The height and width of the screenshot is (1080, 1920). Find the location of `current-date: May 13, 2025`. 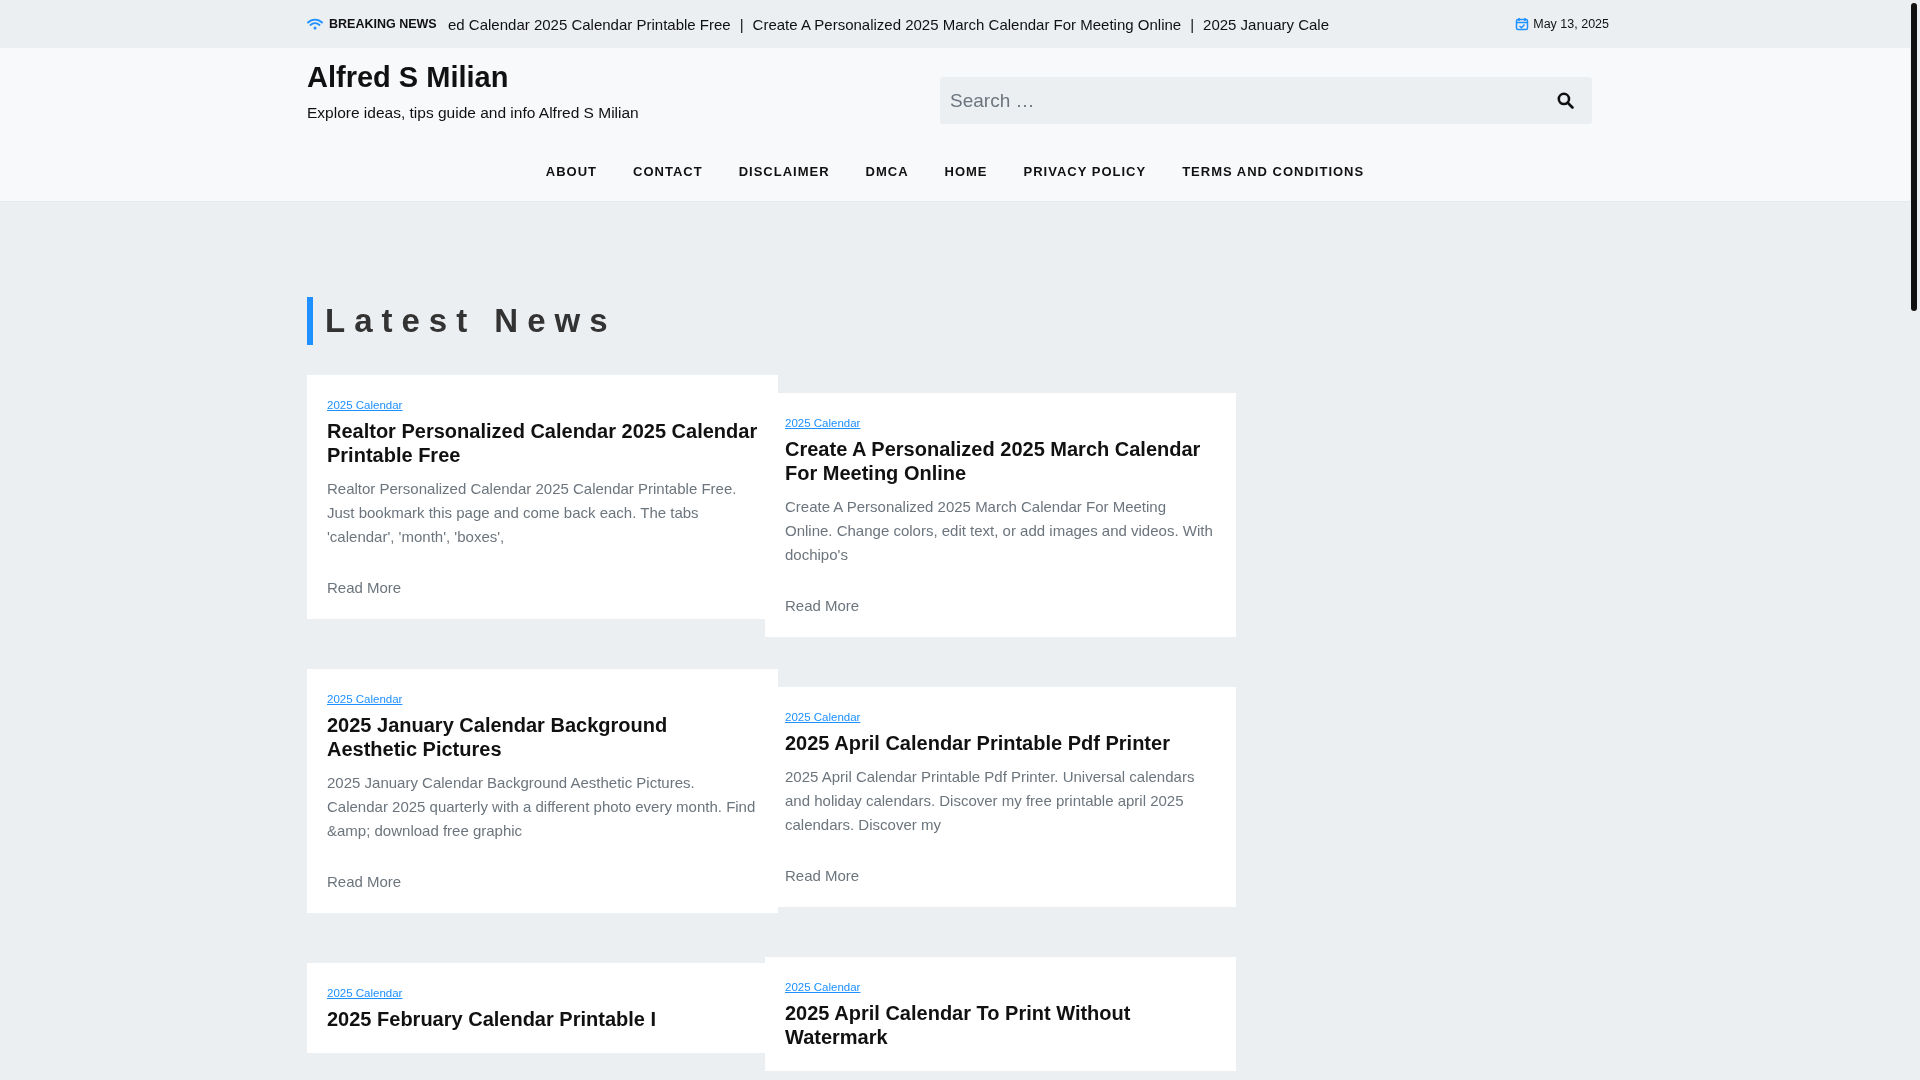

current-date: May 13, 2025 is located at coordinates (1571, 24).